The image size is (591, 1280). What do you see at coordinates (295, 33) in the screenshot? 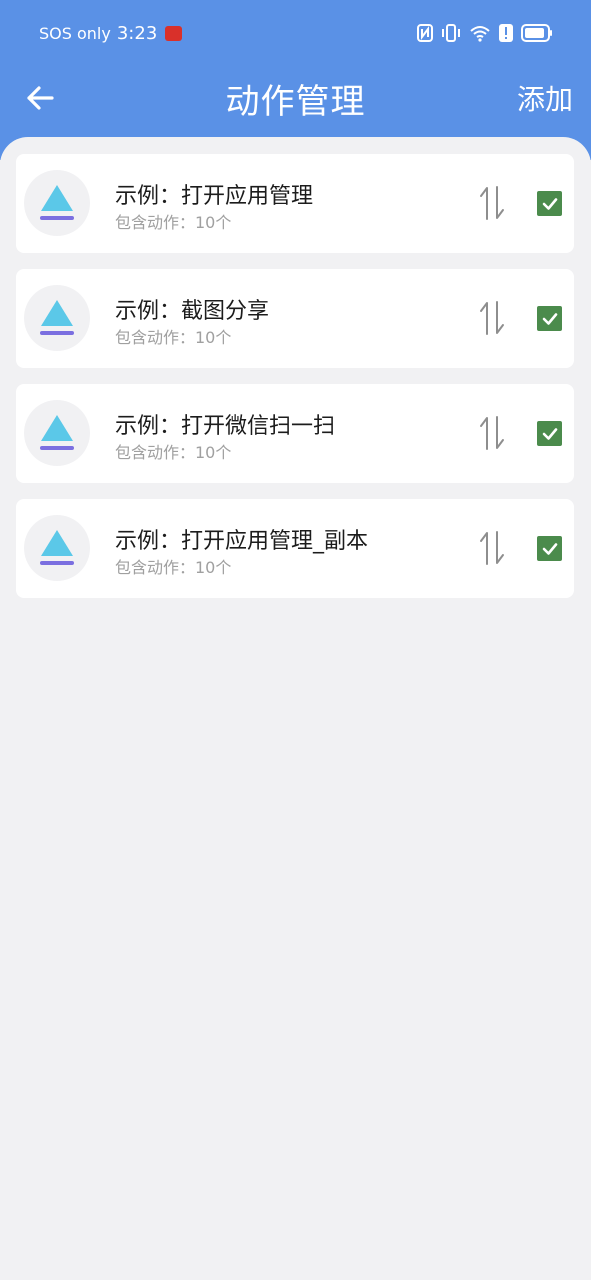
I see `status-bar: SOS only 3:23` at bounding box center [295, 33].